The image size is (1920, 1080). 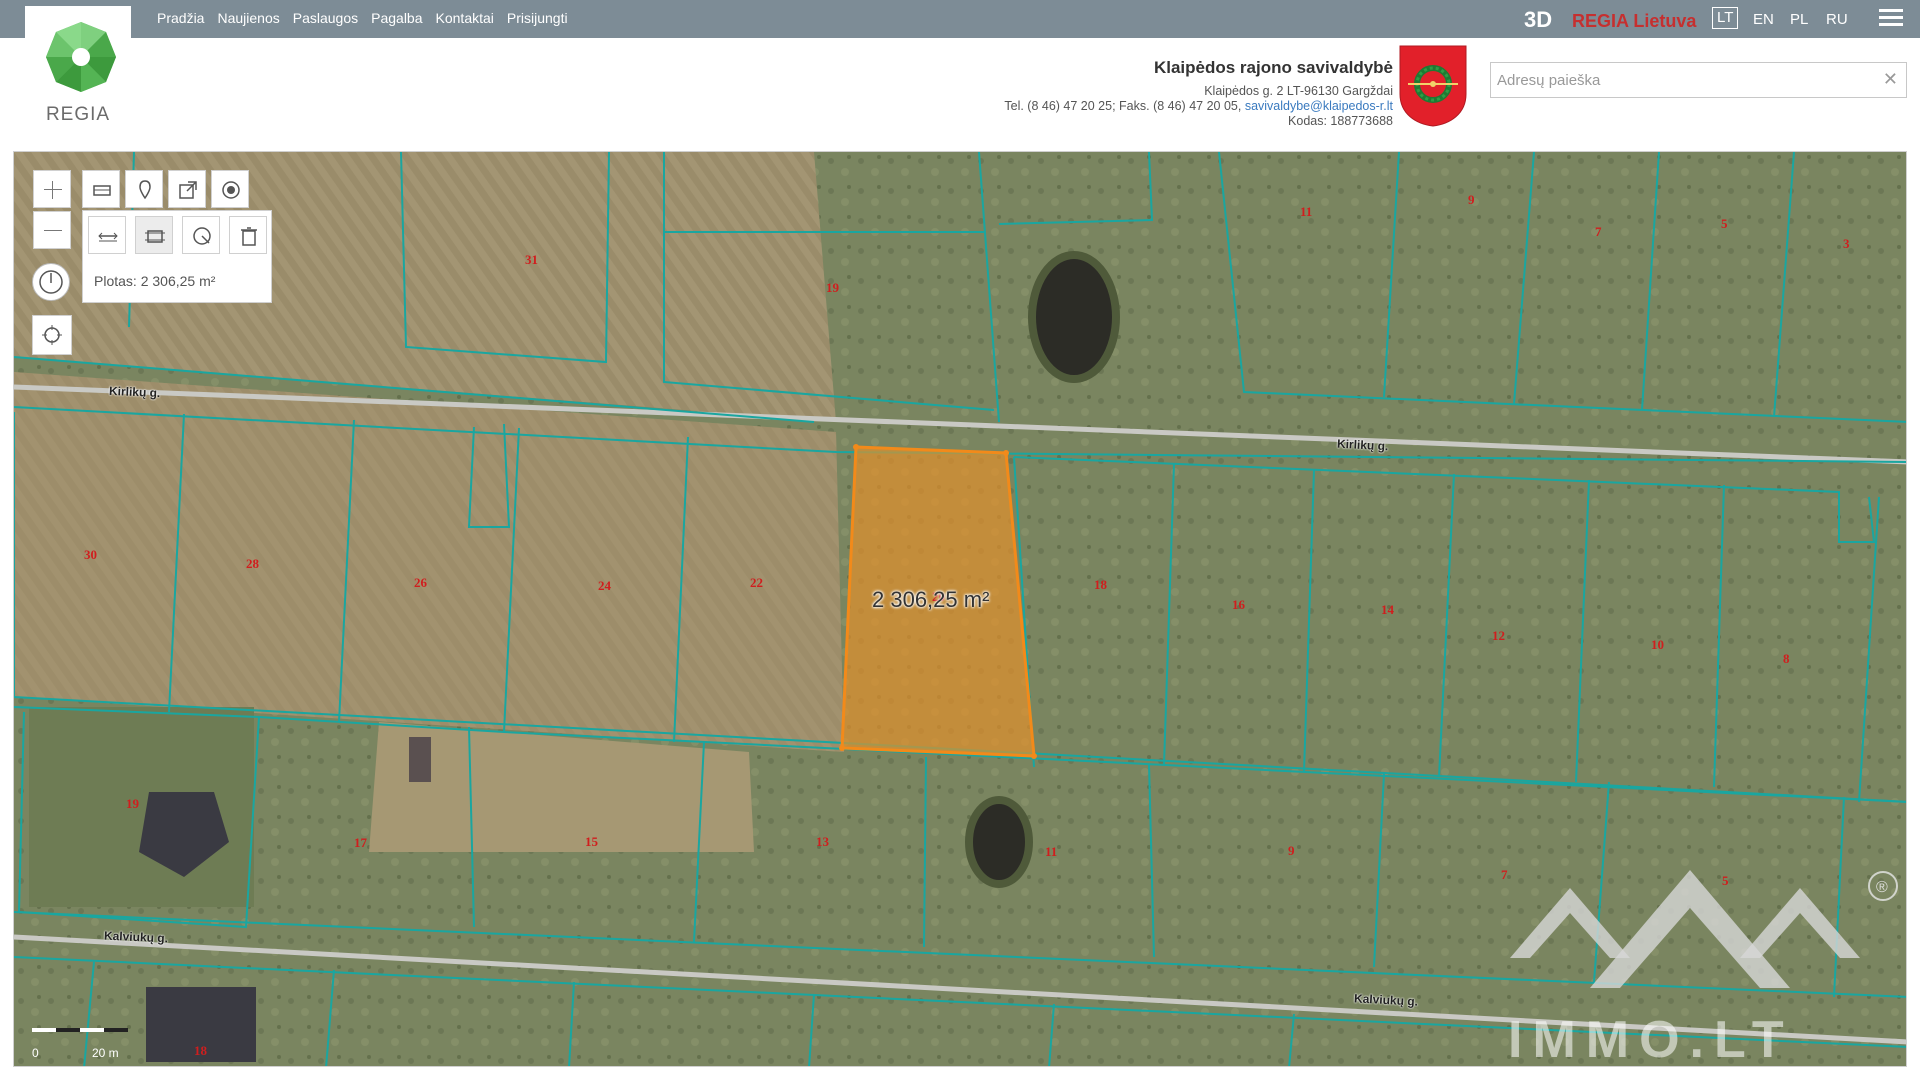 I want to click on address-search-input, so click(x=1682, y=80).